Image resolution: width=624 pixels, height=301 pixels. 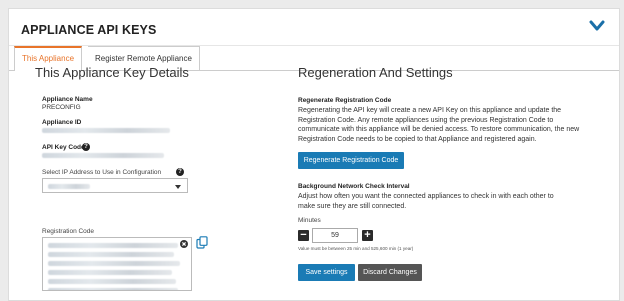 What do you see at coordinates (68, 231) in the screenshot?
I see `registration-code-label: Registration Code` at bounding box center [68, 231].